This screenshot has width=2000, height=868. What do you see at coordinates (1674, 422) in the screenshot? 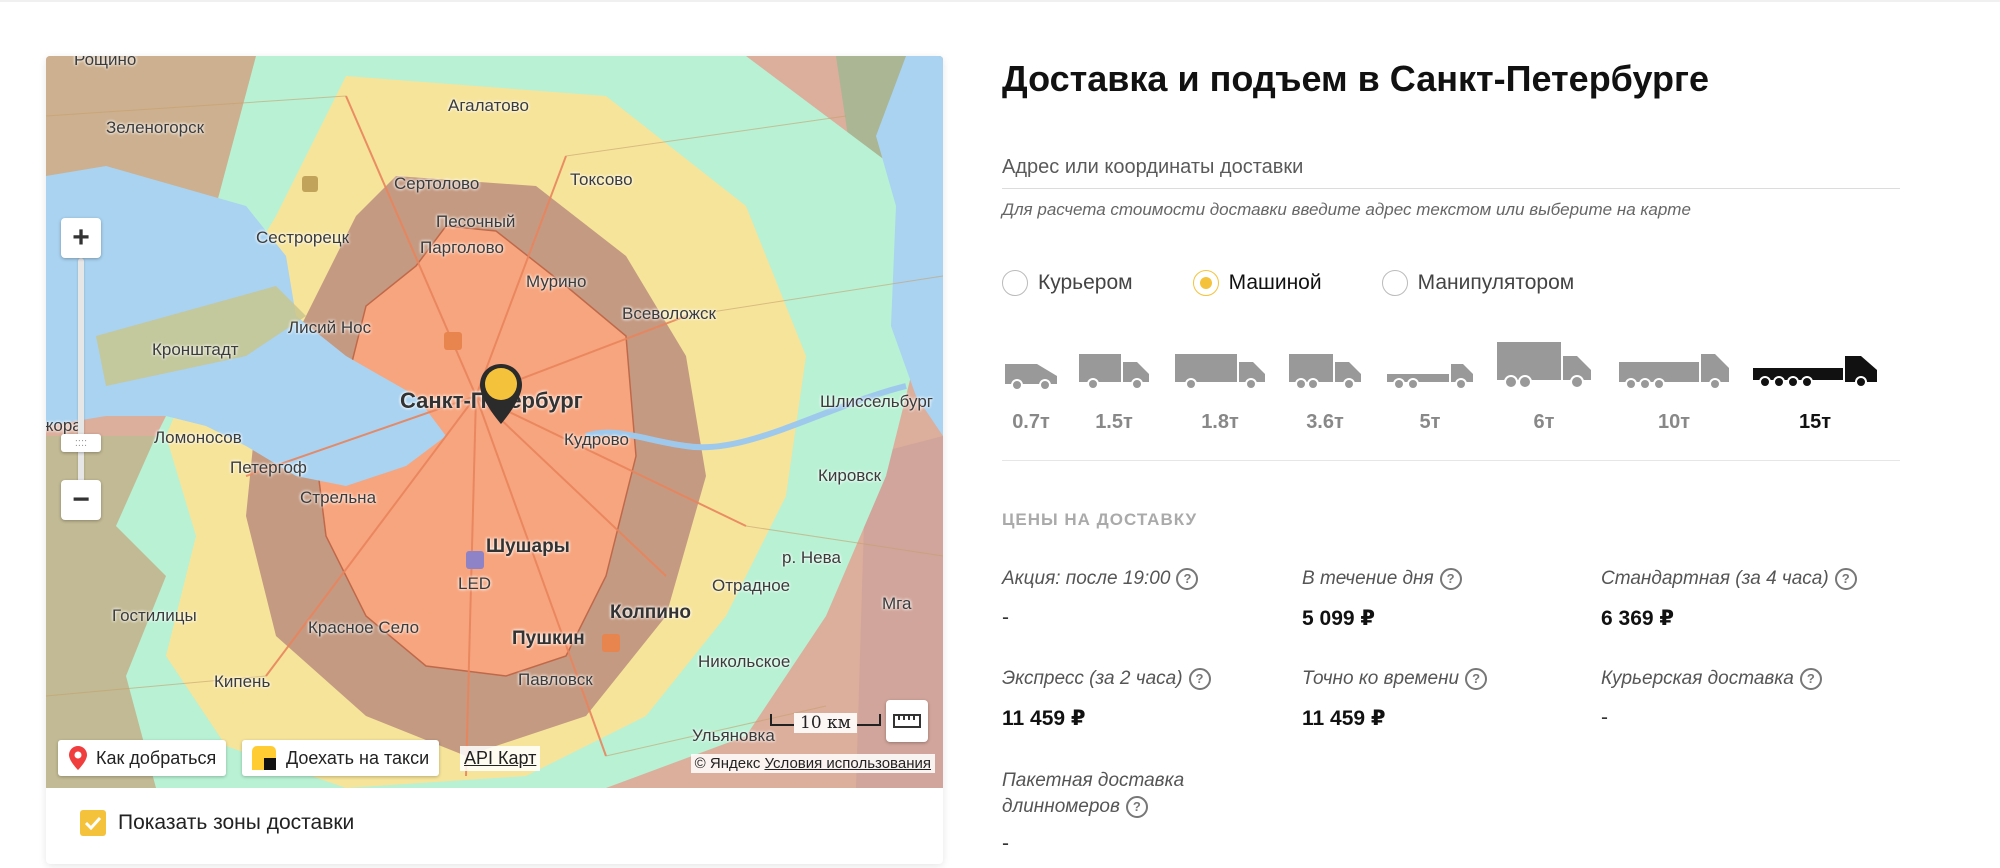
I see `vehicle-capacity-label: 10т` at bounding box center [1674, 422].